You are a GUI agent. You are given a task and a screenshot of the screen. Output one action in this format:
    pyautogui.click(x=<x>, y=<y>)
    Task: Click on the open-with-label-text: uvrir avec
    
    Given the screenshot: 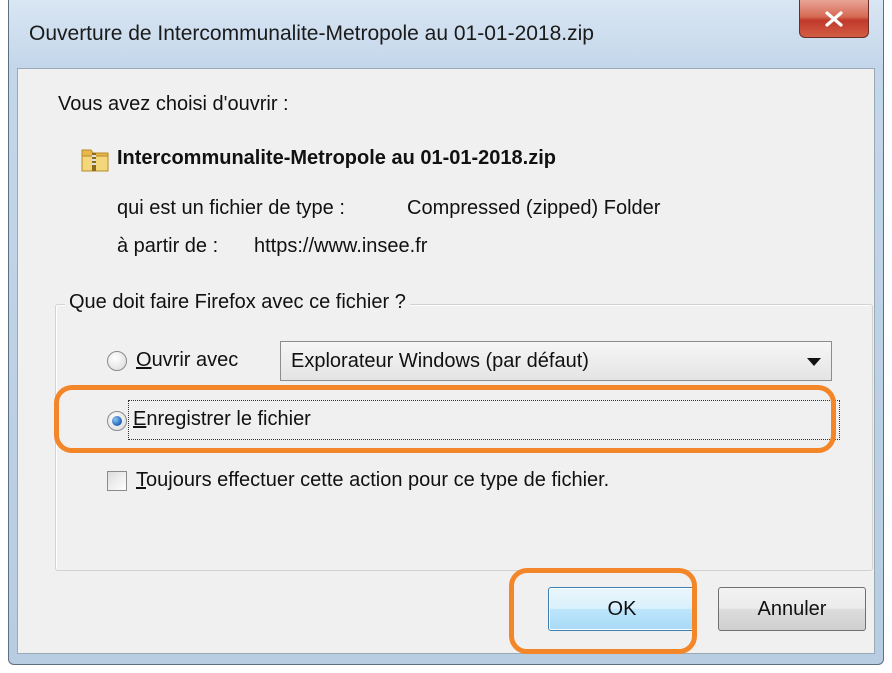 What is the action you would take?
    pyautogui.click(x=195, y=360)
    